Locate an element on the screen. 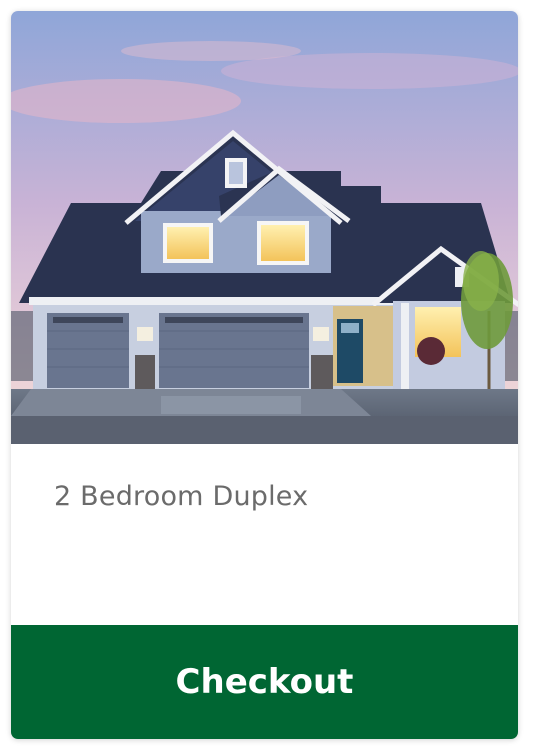 The width and height of the screenshot is (533, 754). product-title: 2 Bedroom Duplex is located at coordinates (181, 496).